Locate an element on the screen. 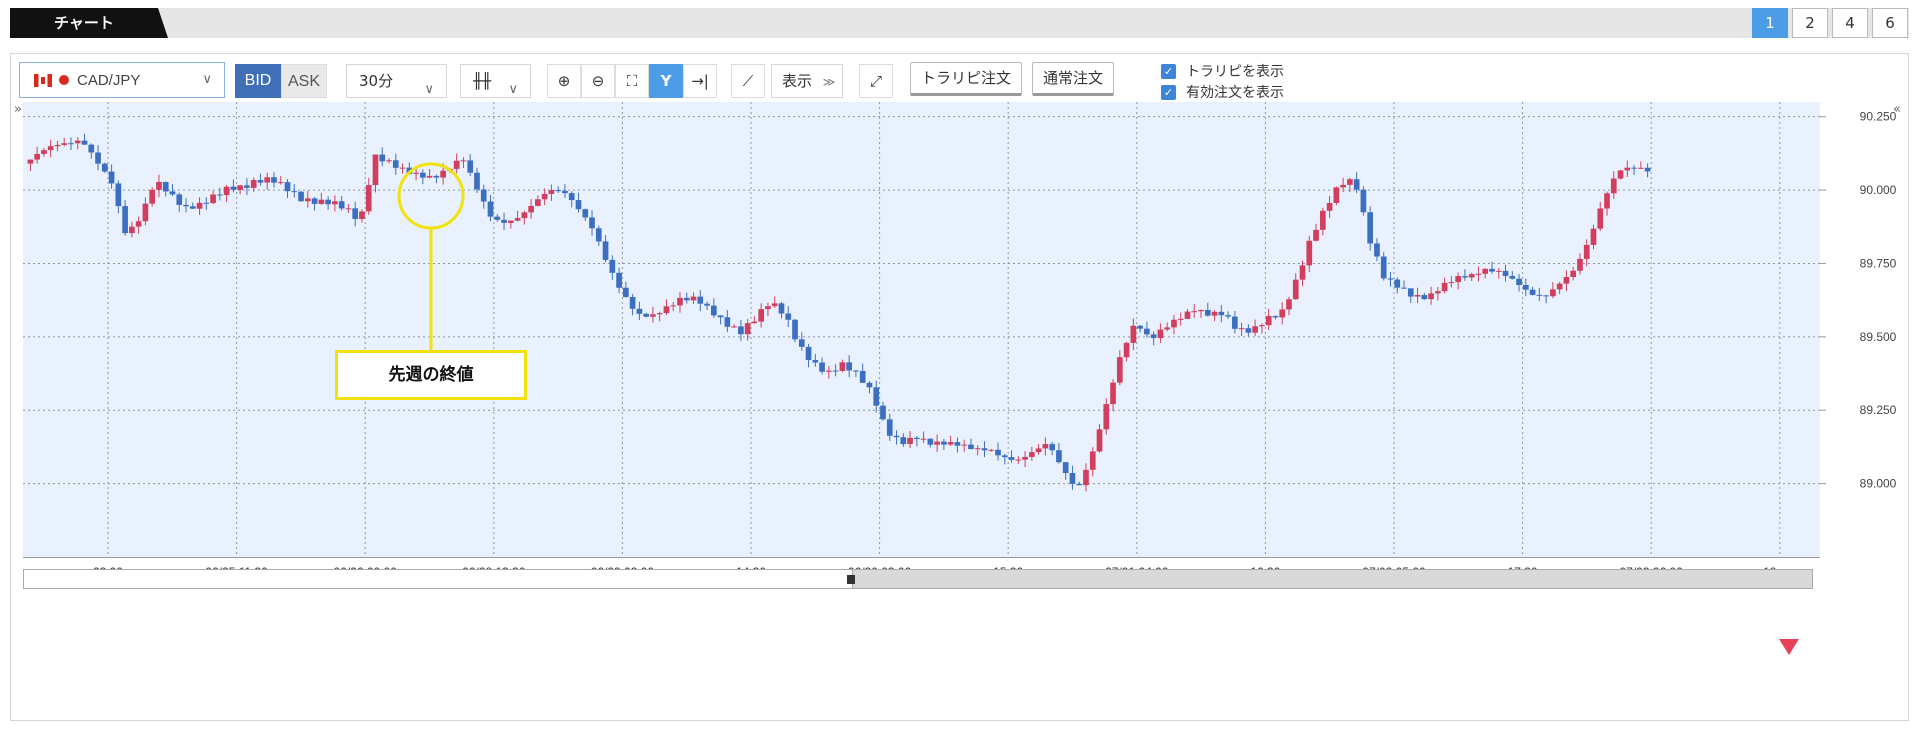 Image resolution: width=1919 pixels, height=729 pixels. layout-buttons: 1 2 4 6 is located at coordinates (1830, 23).